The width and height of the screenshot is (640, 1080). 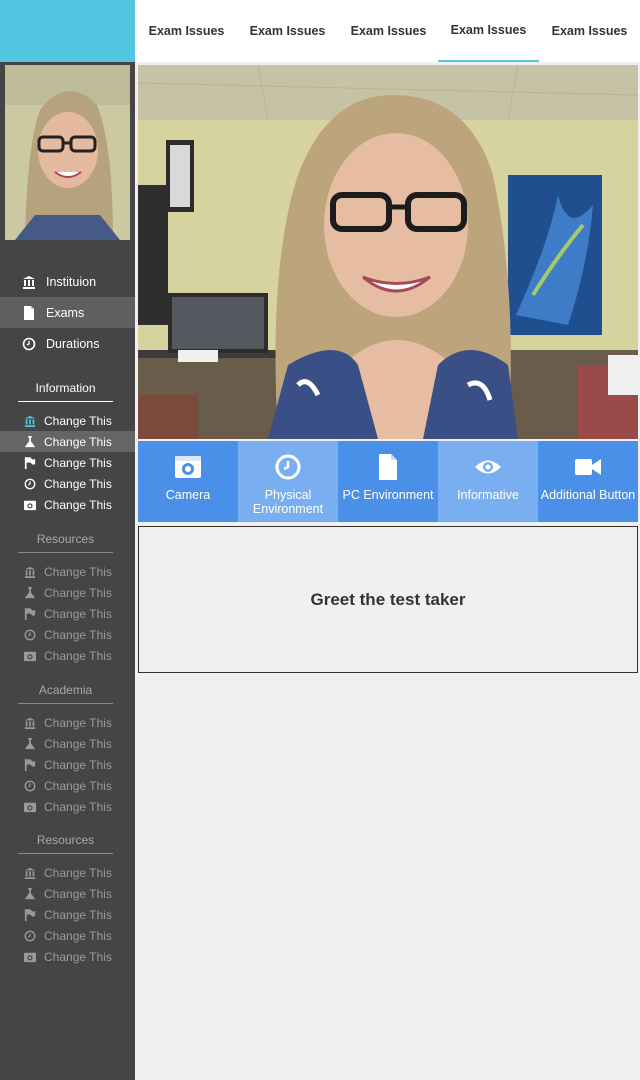 I want to click on pc-environment-label: PC Environment, so click(x=388, y=495).